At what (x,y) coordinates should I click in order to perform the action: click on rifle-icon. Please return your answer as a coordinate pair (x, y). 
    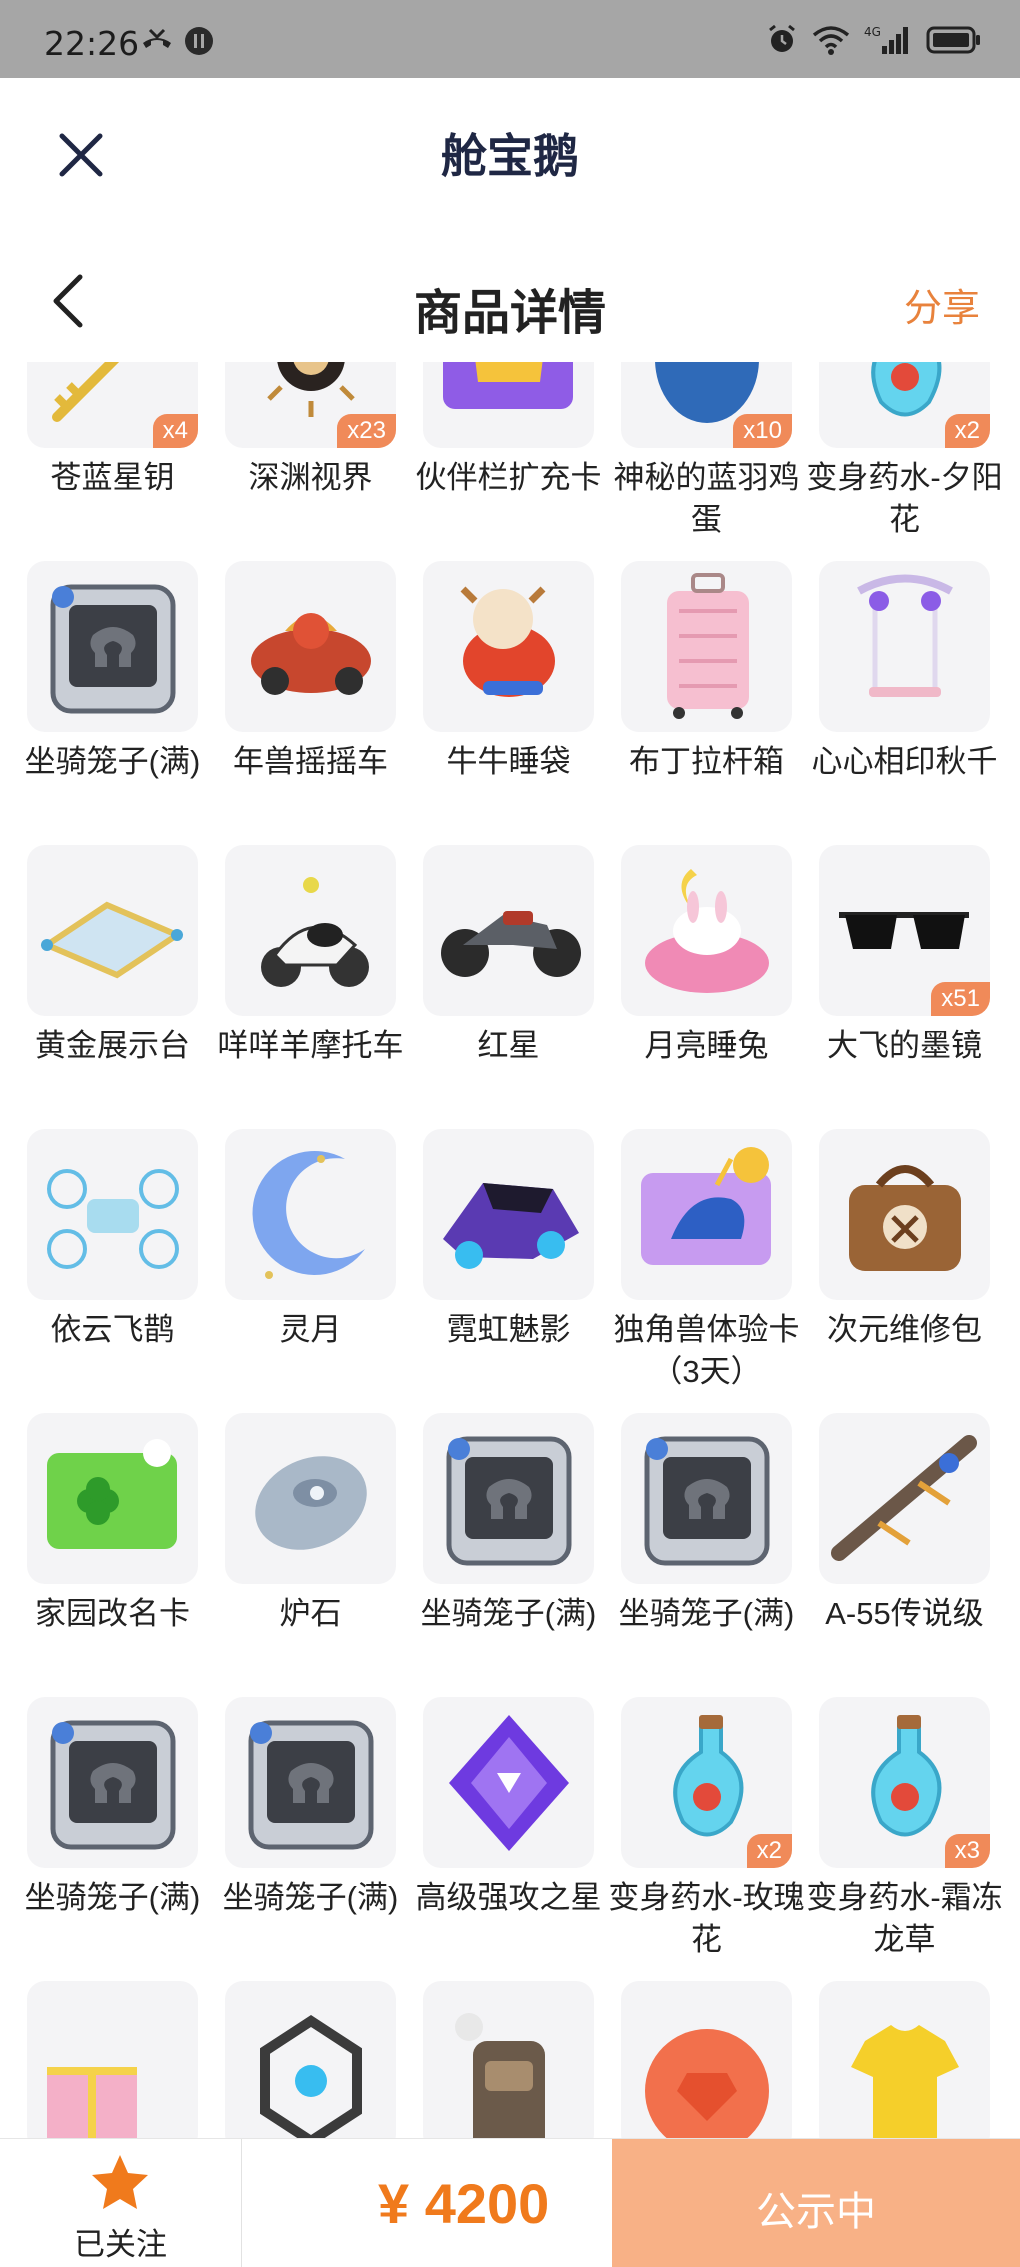
    Looking at the image, I should click on (904, 1498).